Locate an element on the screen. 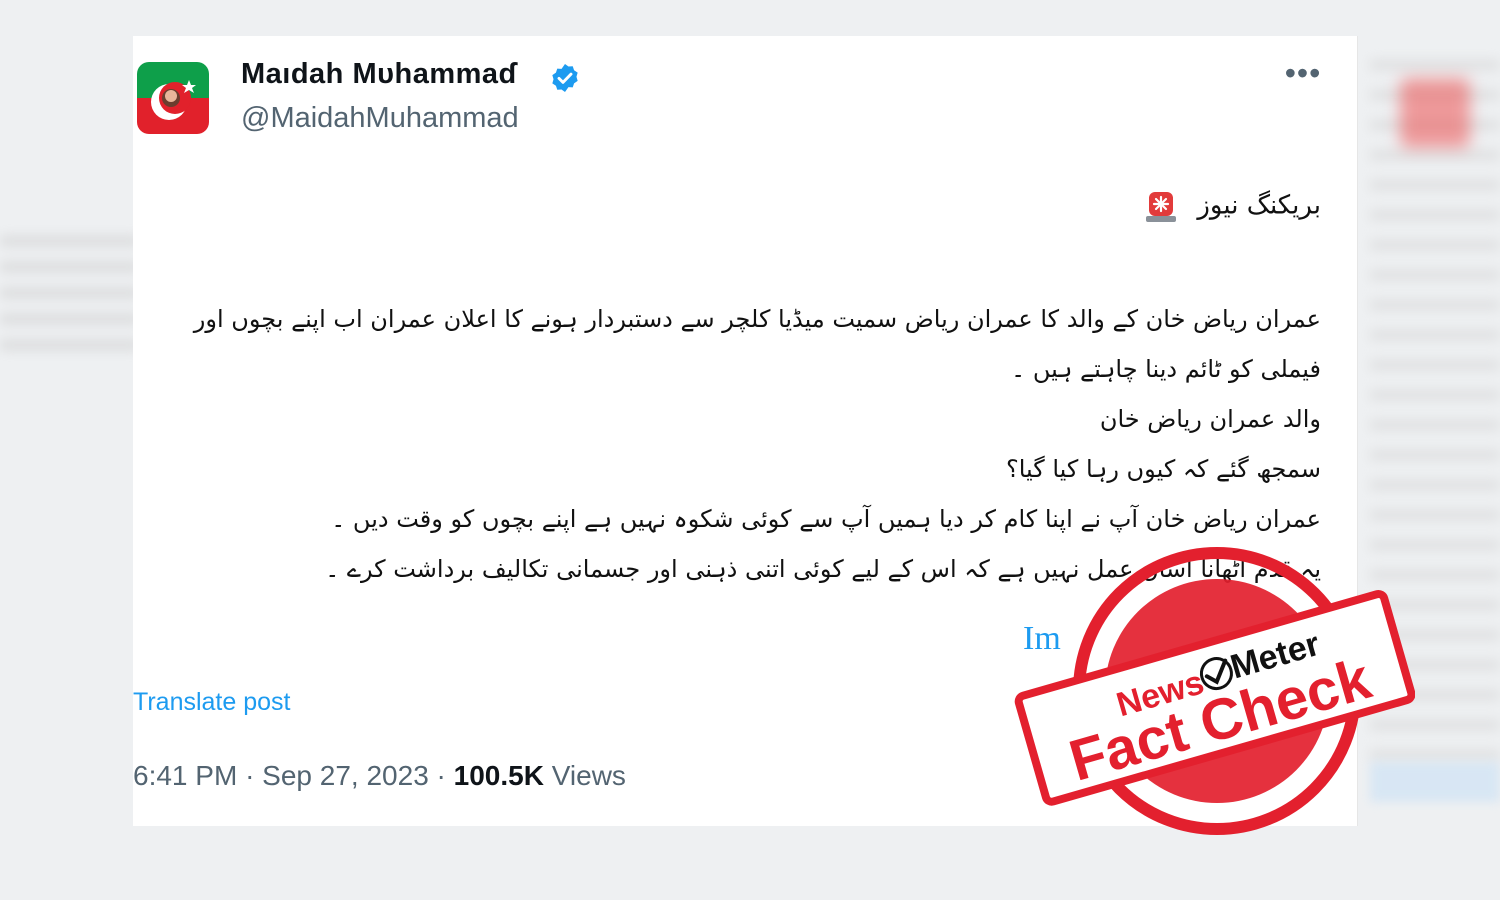 This screenshot has height=900, width=1500. display-name: Maıdah Mυhammaɗ is located at coordinates (379, 74).